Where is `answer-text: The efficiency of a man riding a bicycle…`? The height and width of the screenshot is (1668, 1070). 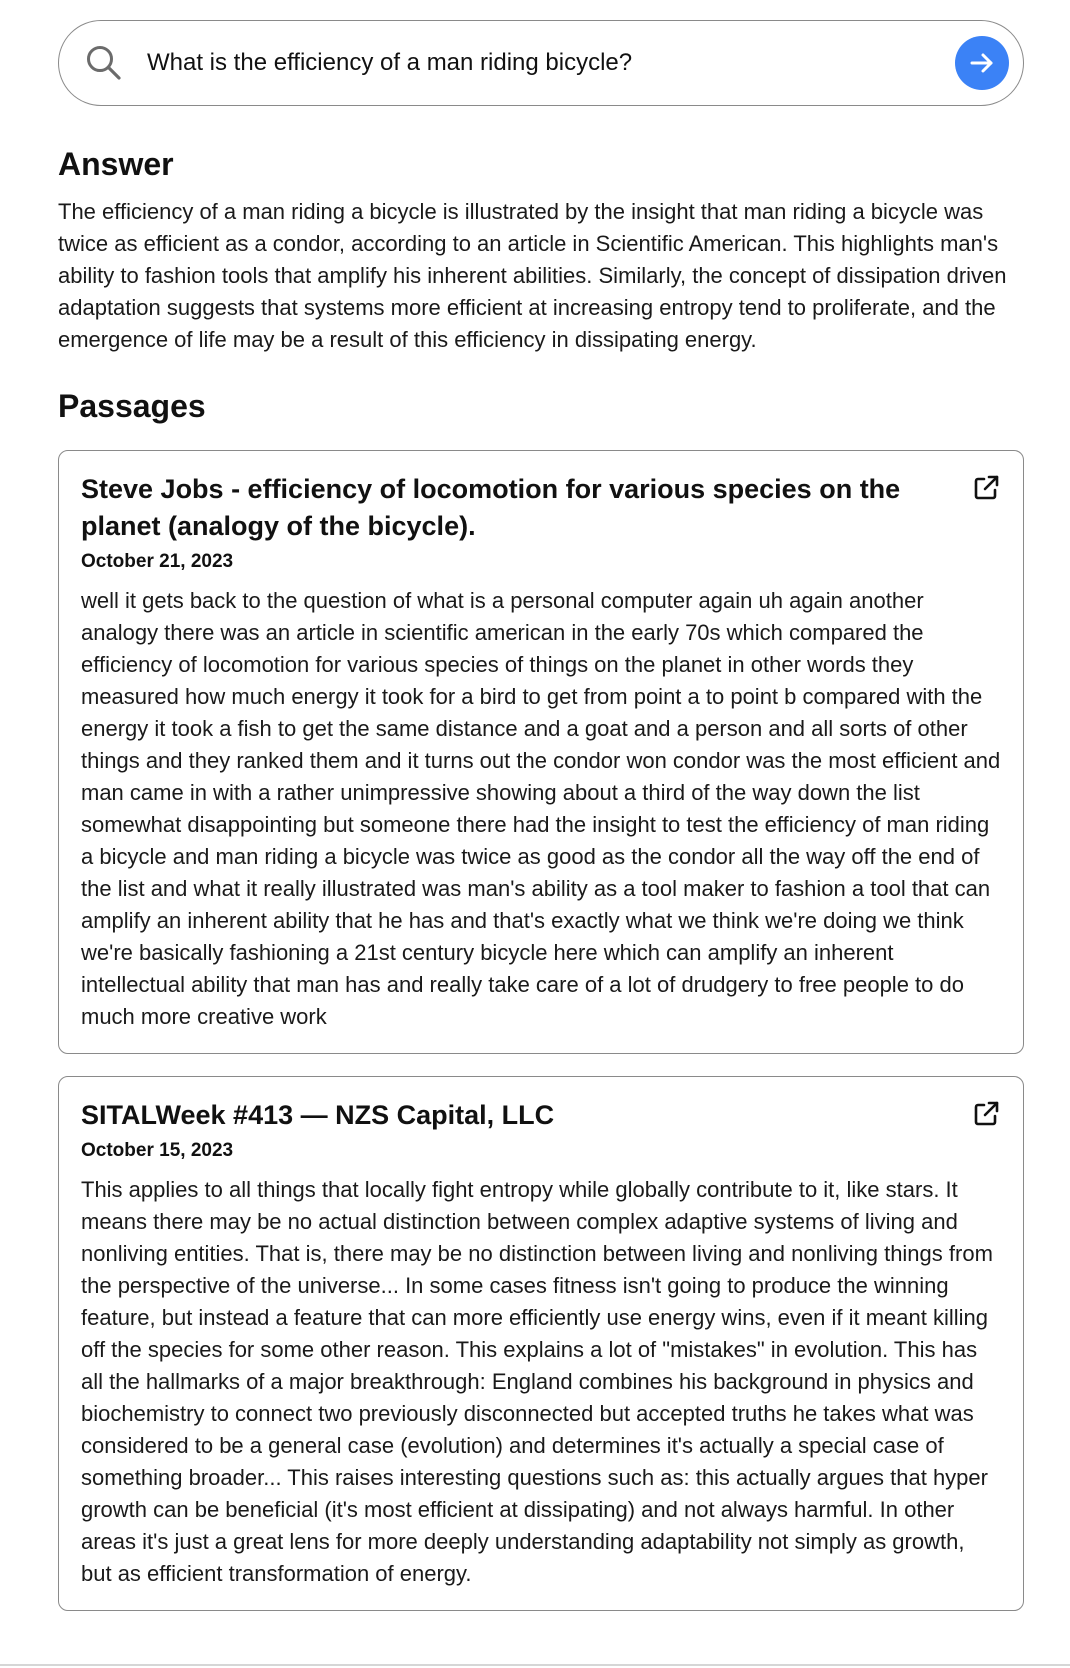 answer-text: The efficiency of a man riding a bicycle… is located at coordinates (532, 275).